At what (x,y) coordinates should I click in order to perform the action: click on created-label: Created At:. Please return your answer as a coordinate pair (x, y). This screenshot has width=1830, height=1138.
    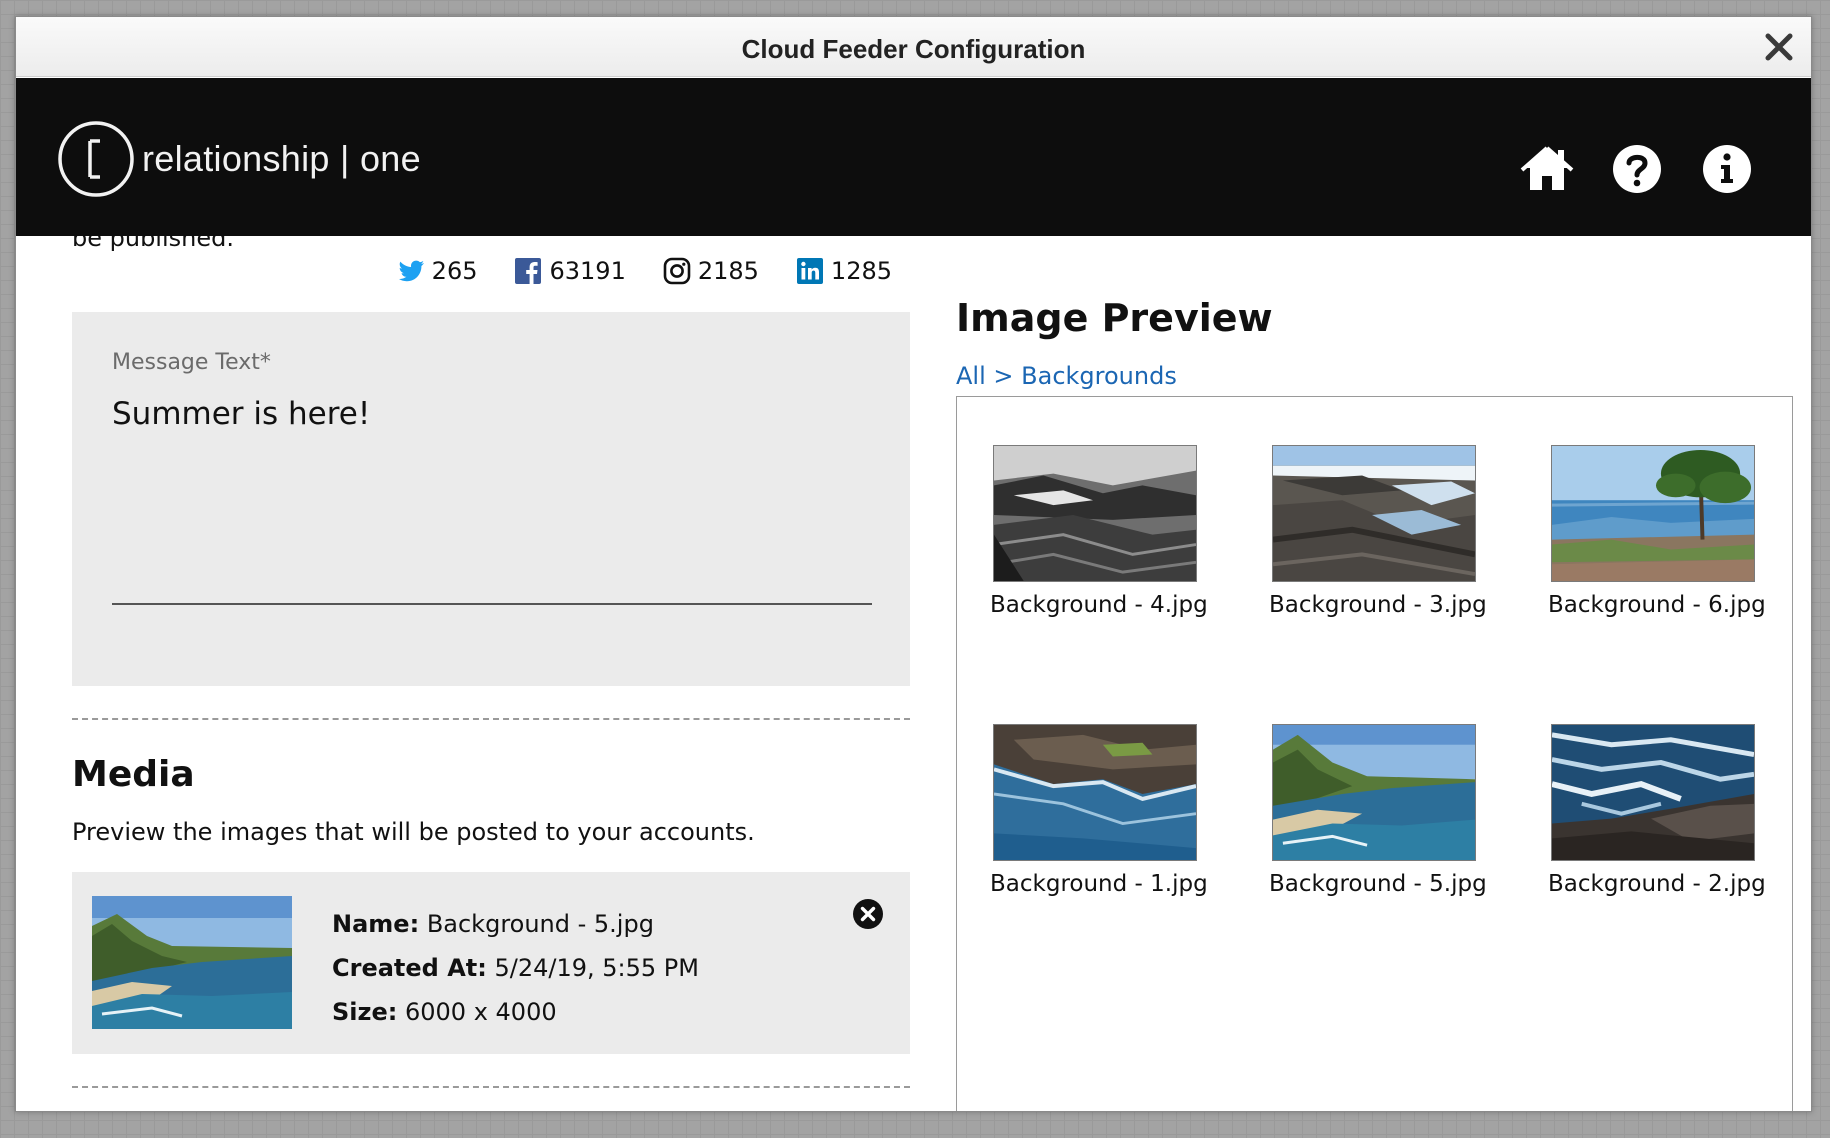
    Looking at the image, I should click on (409, 968).